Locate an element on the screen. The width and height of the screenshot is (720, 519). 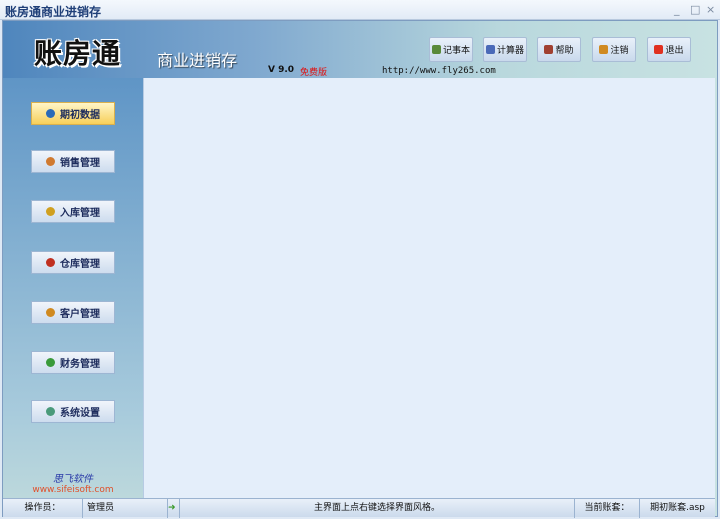
status-message: 主界面上点右键选择界面风格。 is located at coordinates (377, 508).